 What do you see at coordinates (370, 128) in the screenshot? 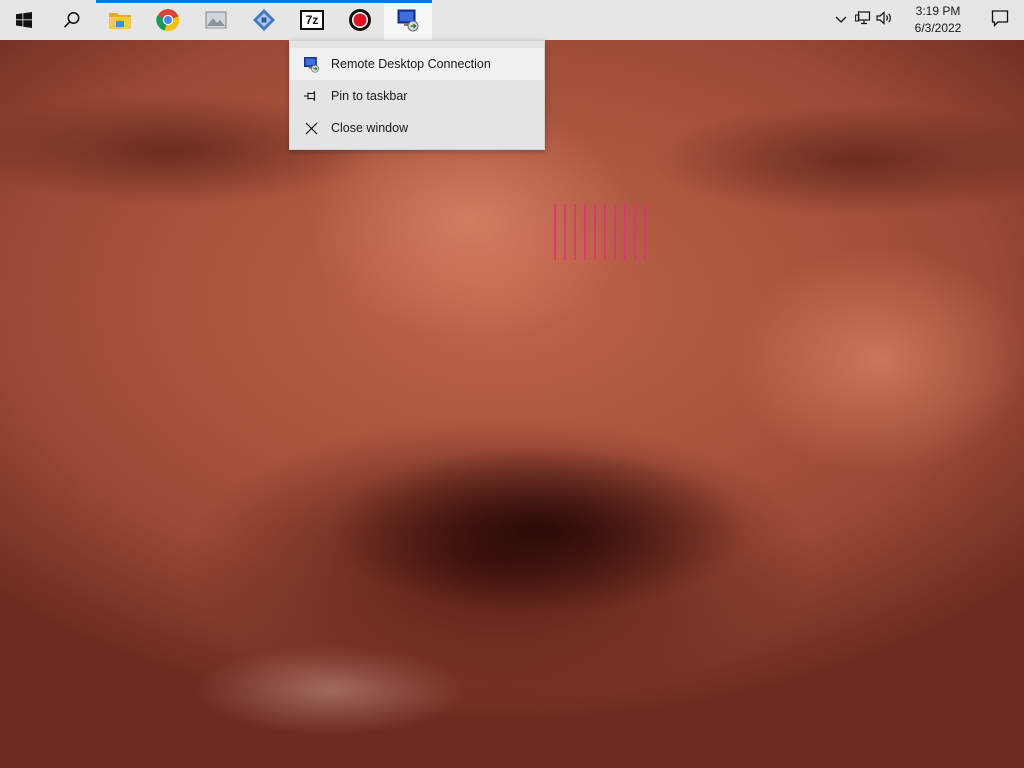
I see `jumplist-item-label: Close window` at bounding box center [370, 128].